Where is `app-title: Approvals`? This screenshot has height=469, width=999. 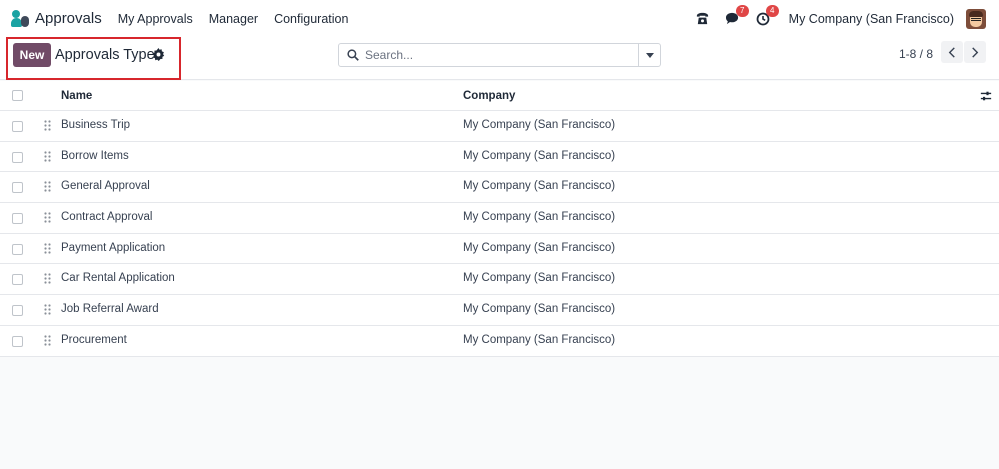
app-title: Approvals is located at coordinates (68, 18).